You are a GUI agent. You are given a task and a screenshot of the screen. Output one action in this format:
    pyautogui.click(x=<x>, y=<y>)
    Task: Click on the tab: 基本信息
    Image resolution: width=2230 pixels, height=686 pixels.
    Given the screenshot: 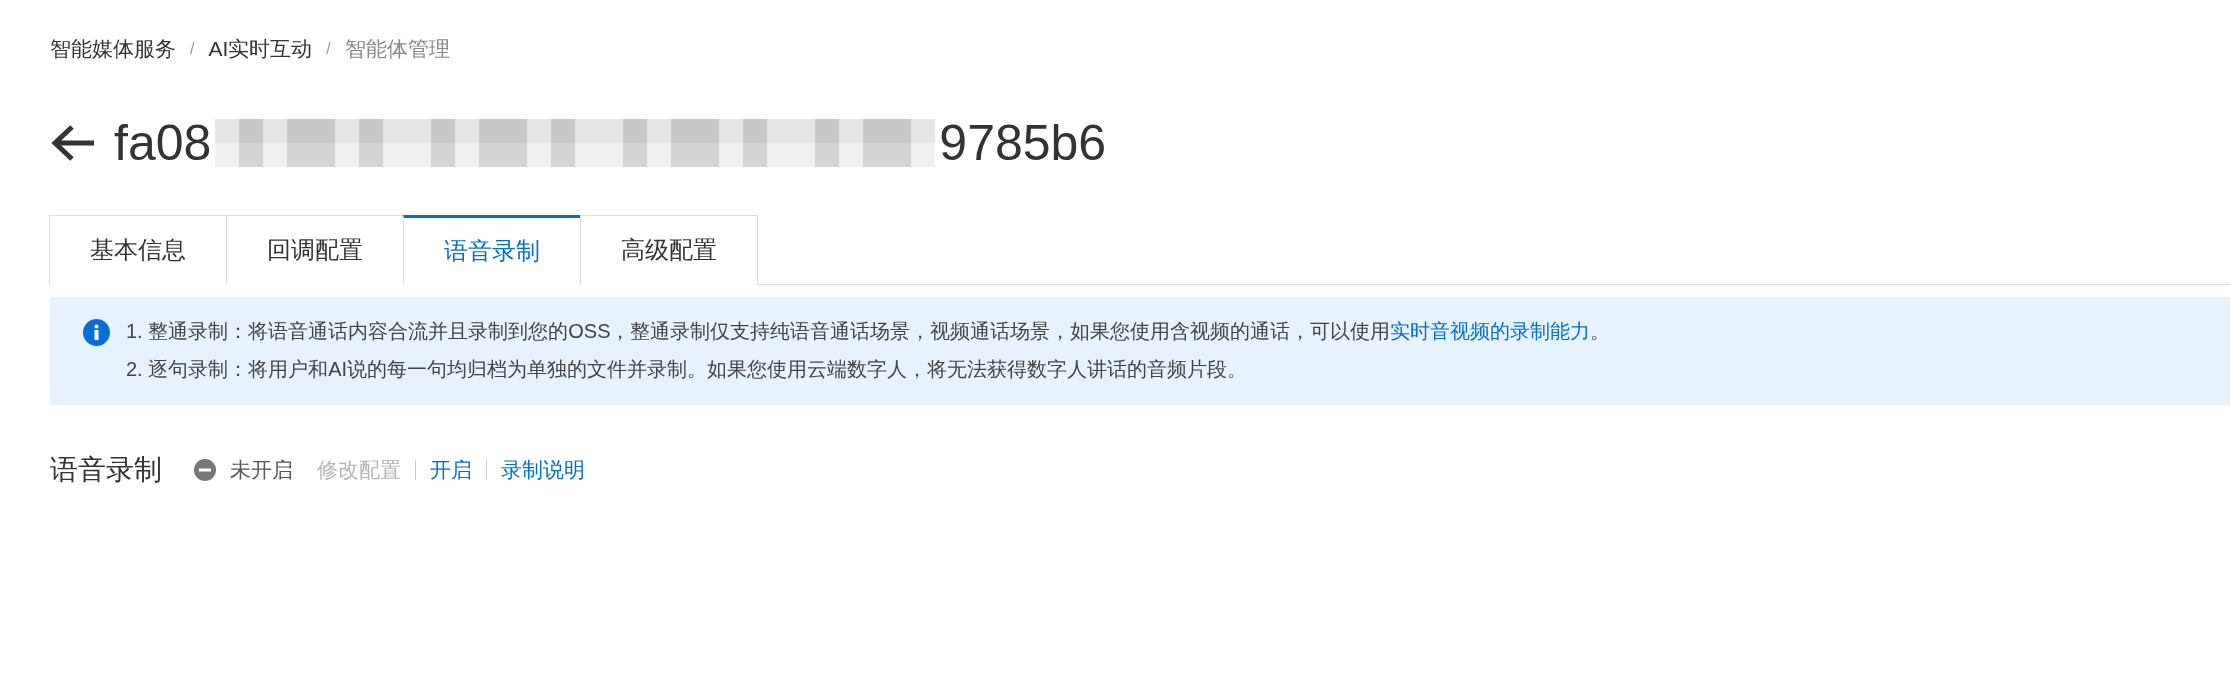 What is the action you would take?
    pyautogui.click(x=138, y=249)
    